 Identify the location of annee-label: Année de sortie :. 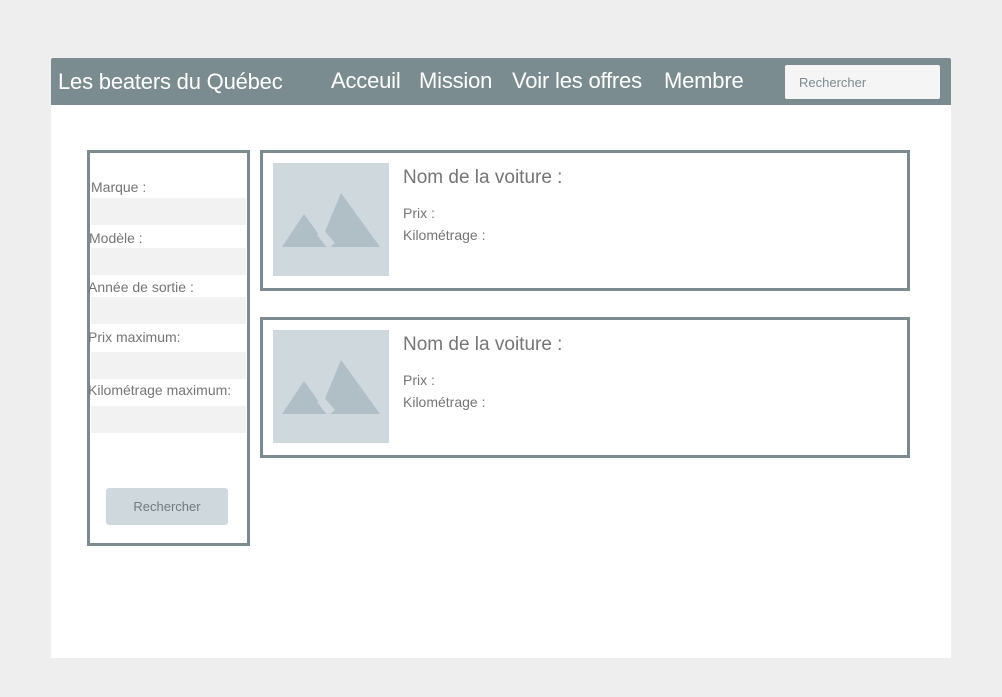
(141, 287).